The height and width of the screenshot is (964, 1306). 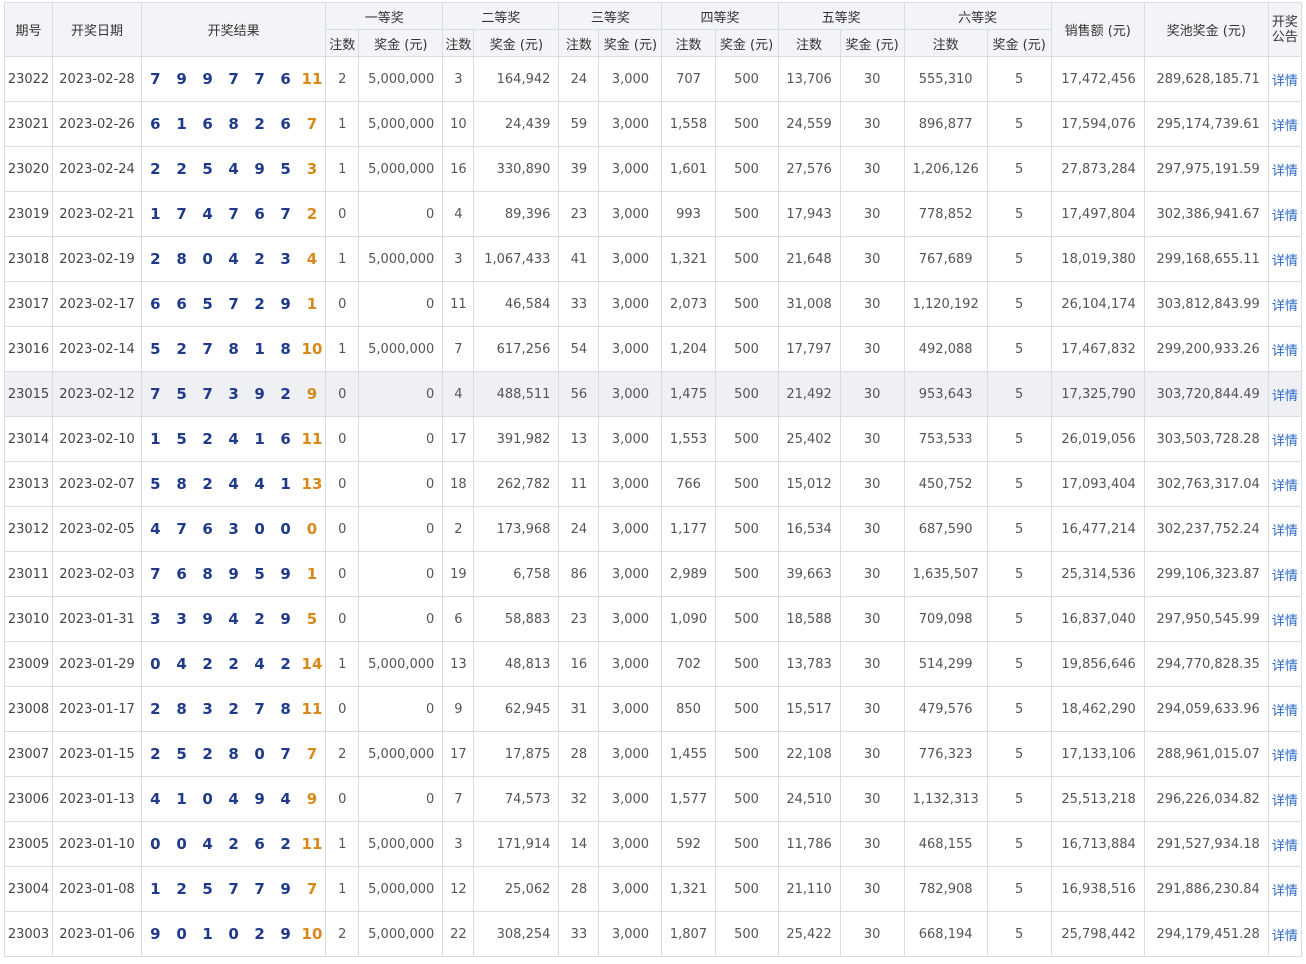 What do you see at coordinates (516, 259) in the screenshot?
I see `prize2-amount-cell: 1,067,433` at bounding box center [516, 259].